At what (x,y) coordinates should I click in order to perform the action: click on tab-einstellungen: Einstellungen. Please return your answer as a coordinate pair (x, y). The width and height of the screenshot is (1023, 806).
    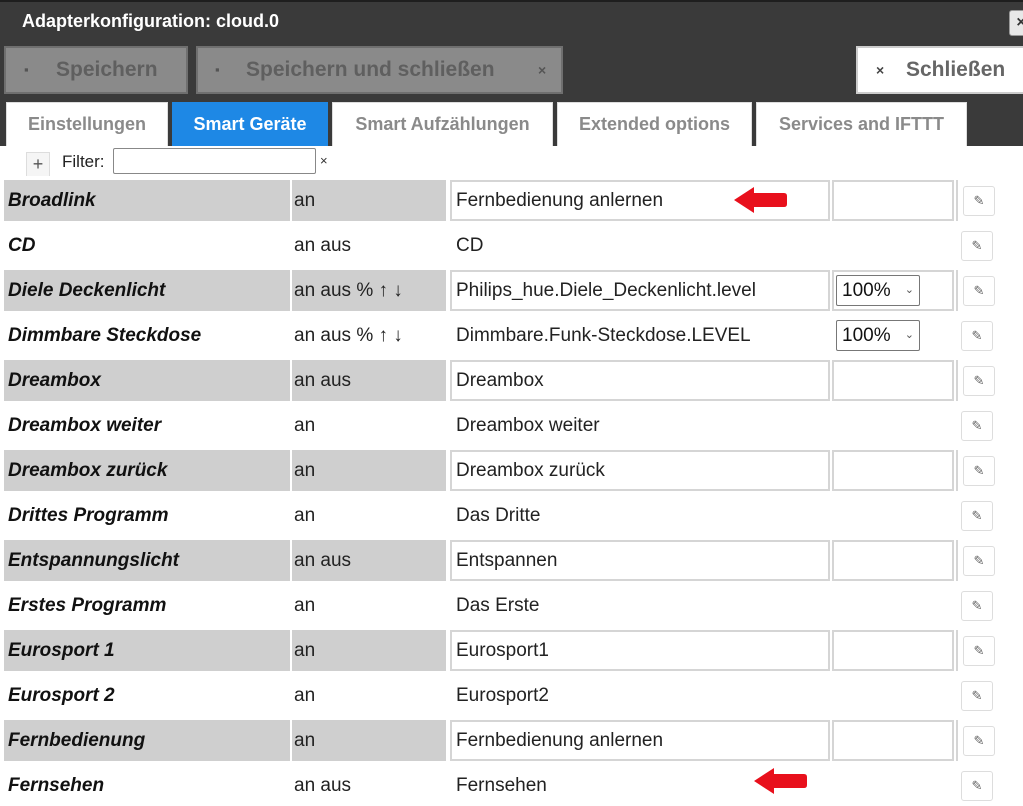
    Looking at the image, I should click on (87, 124).